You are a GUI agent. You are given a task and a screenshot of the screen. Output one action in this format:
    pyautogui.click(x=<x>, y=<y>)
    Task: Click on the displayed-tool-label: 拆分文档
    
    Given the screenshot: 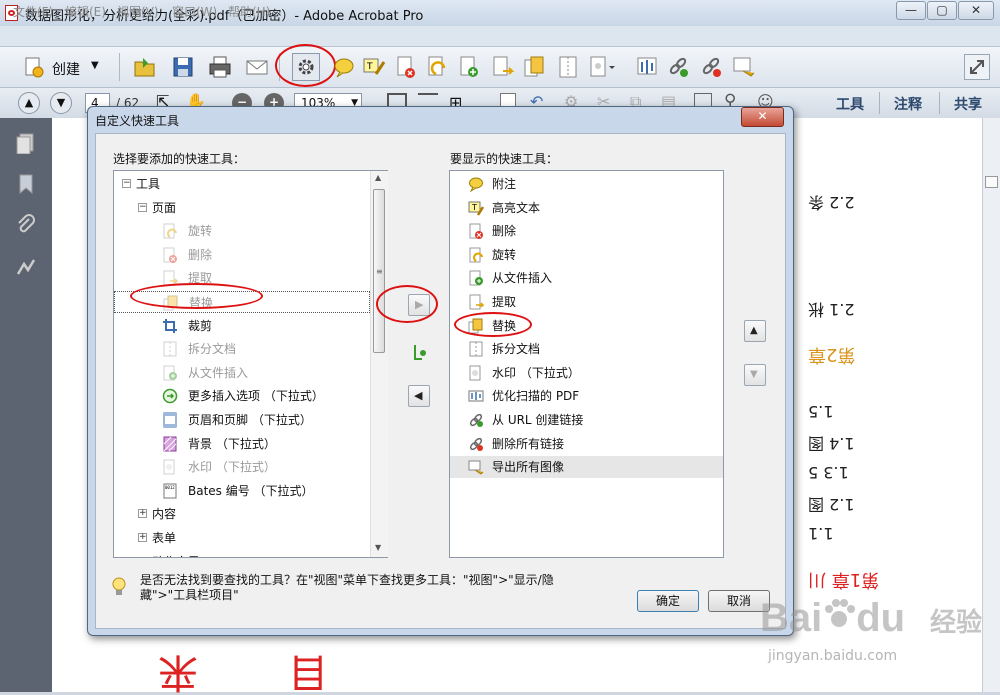 What is the action you would take?
    pyautogui.click(x=516, y=349)
    